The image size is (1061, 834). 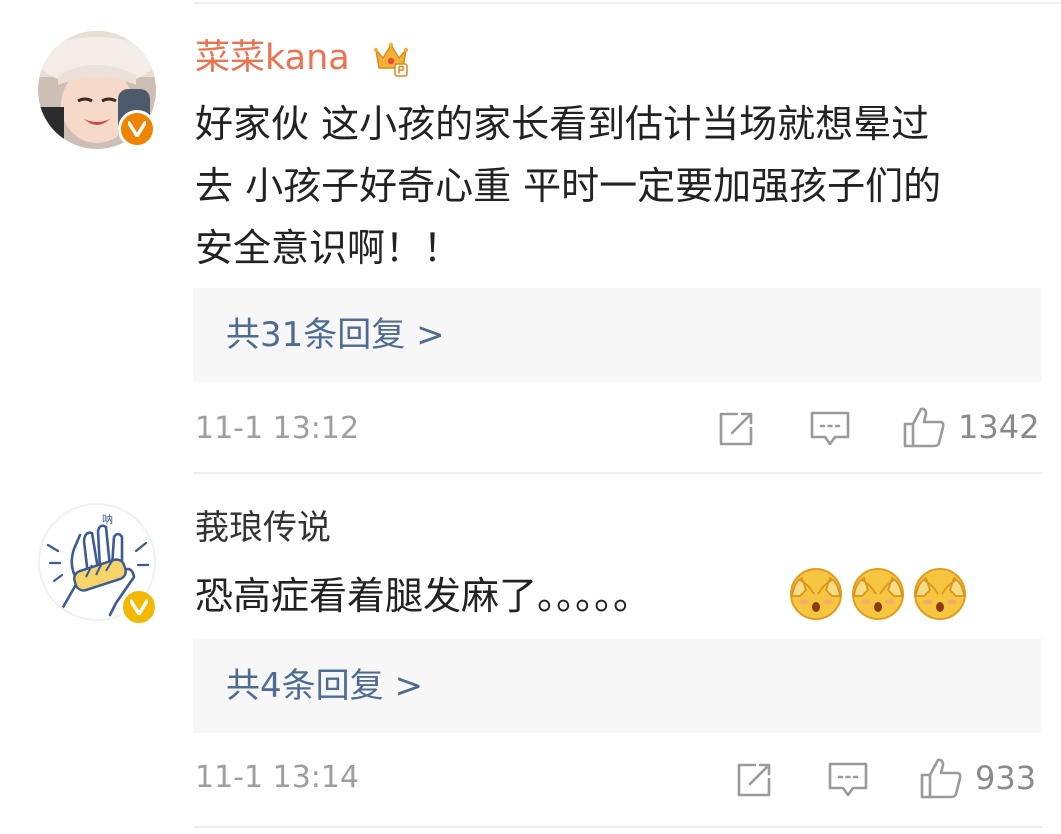 What do you see at coordinates (277, 428) in the screenshot?
I see `timestamp: 11-1 13:12` at bounding box center [277, 428].